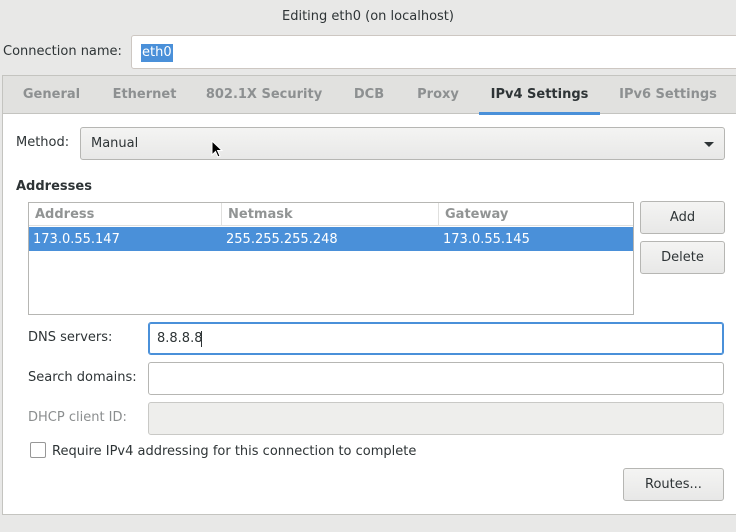 This screenshot has width=736, height=532. What do you see at coordinates (180, 338) in the screenshot?
I see `dns-servers-value: 8.8.8.8` at bounding box center [180, 338].